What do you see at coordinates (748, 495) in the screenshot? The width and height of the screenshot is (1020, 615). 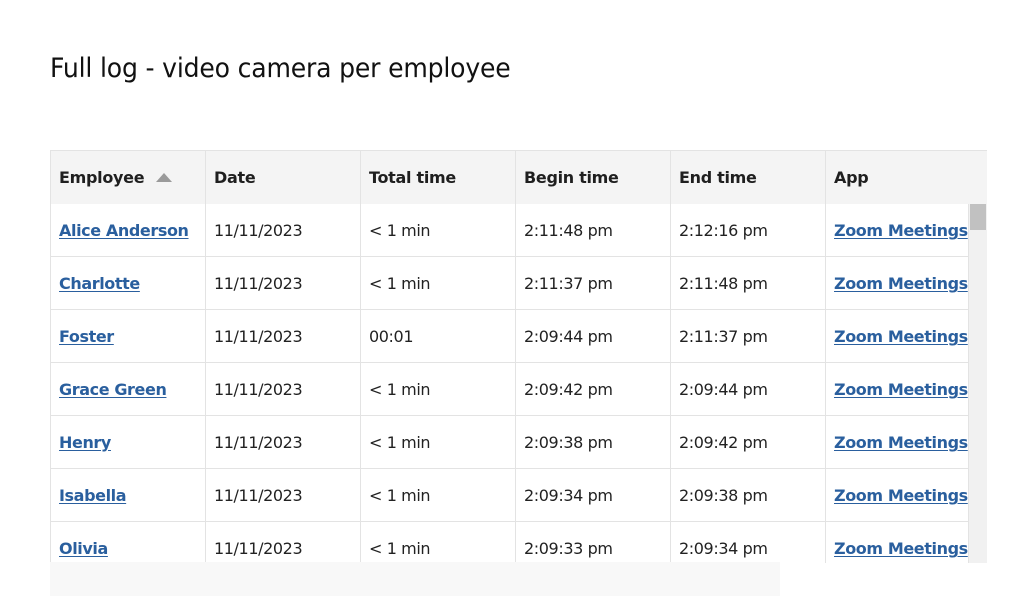 I see `cell-end-time: 2:09:38 pm` at bounding box center [748, 495].